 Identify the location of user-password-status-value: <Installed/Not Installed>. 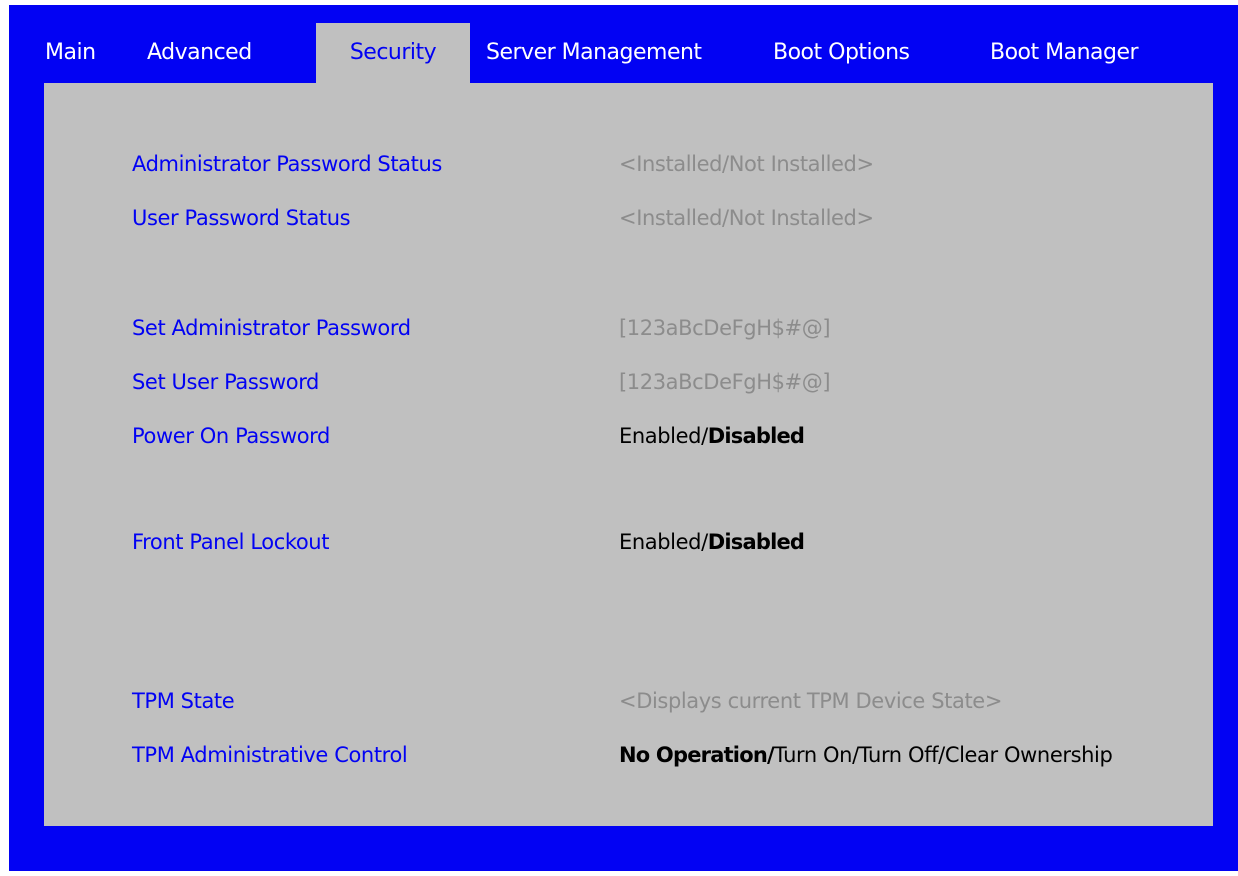
(746, 218).